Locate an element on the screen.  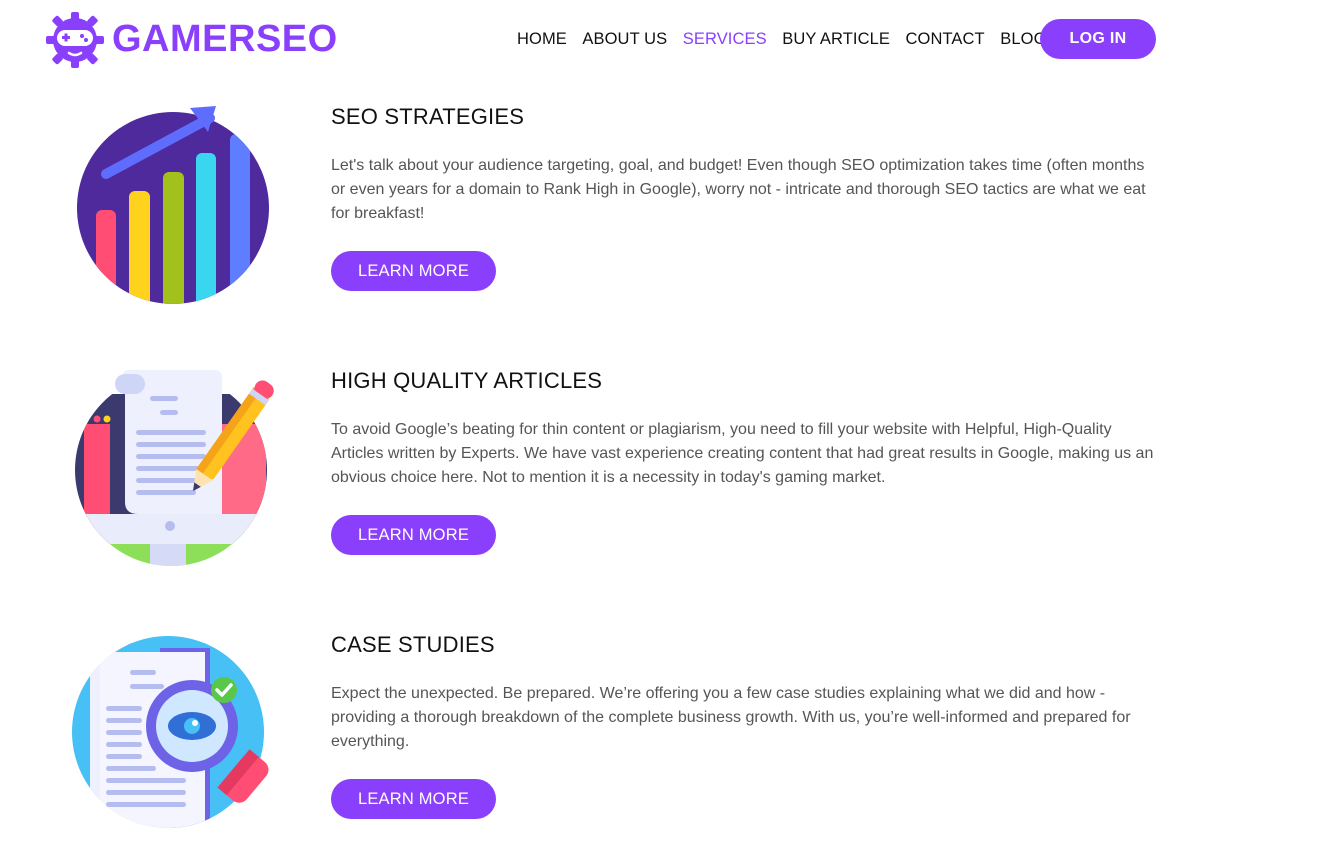
document-magnifier-icon is located at coordinates (170, 732).